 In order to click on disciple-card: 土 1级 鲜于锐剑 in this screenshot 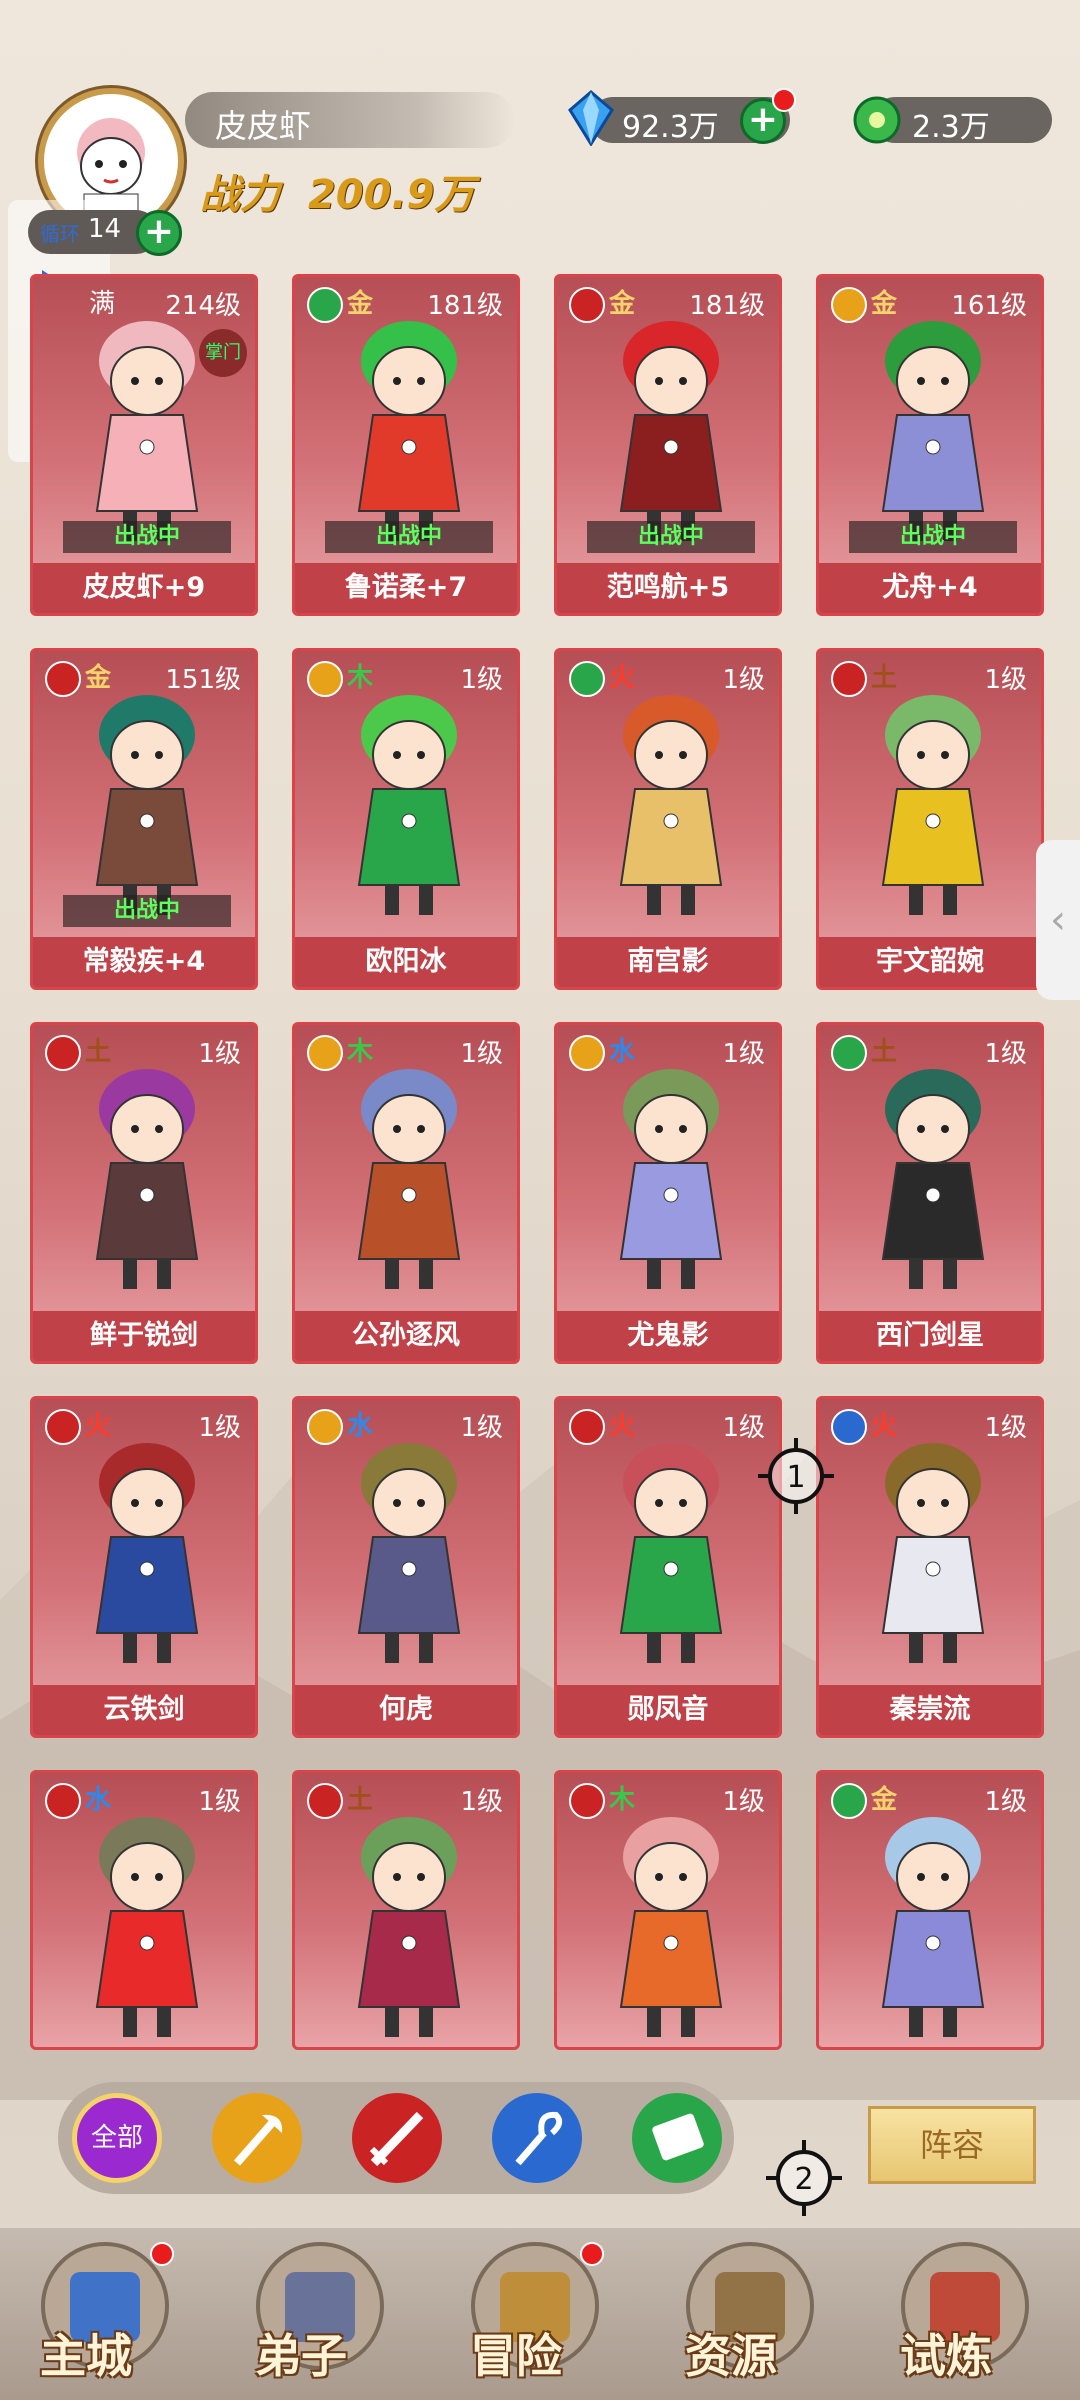, I will do `click(144, 1193)`.